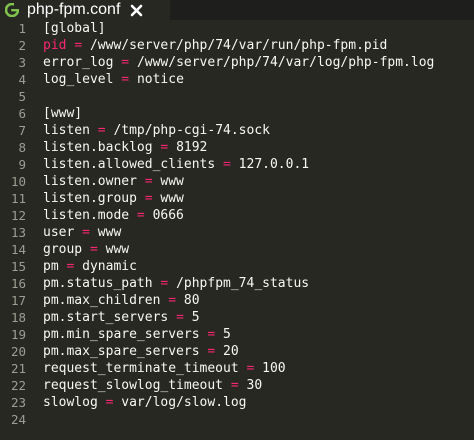  What do you see at coordinates (192, 147) in the screenshot?
I see `config-value: 8192` at bounding box center [192, 147].